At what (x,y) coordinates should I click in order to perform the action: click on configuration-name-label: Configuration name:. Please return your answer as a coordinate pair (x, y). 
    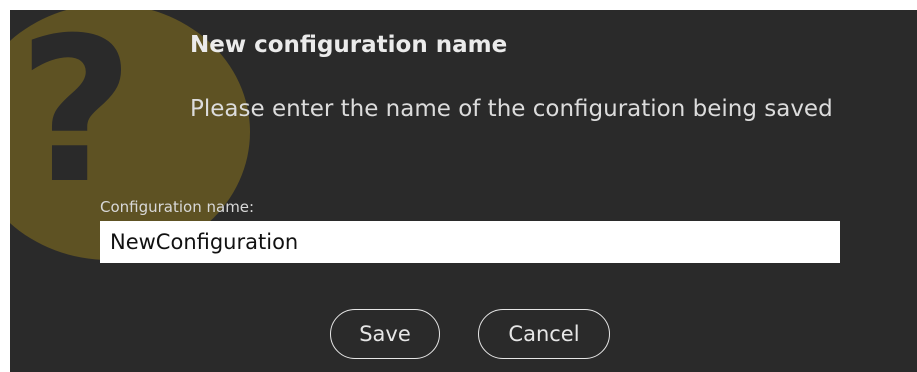
    Looking at the image, I should click on (177, 207).